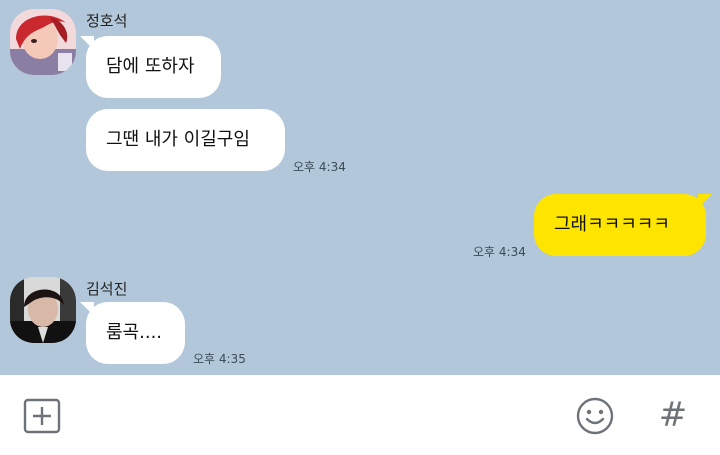 Image resolution: width=720 pixels, height=455 pixels. I want to click on avatar-dark-hair-portrait-icon, so click(43, 310).